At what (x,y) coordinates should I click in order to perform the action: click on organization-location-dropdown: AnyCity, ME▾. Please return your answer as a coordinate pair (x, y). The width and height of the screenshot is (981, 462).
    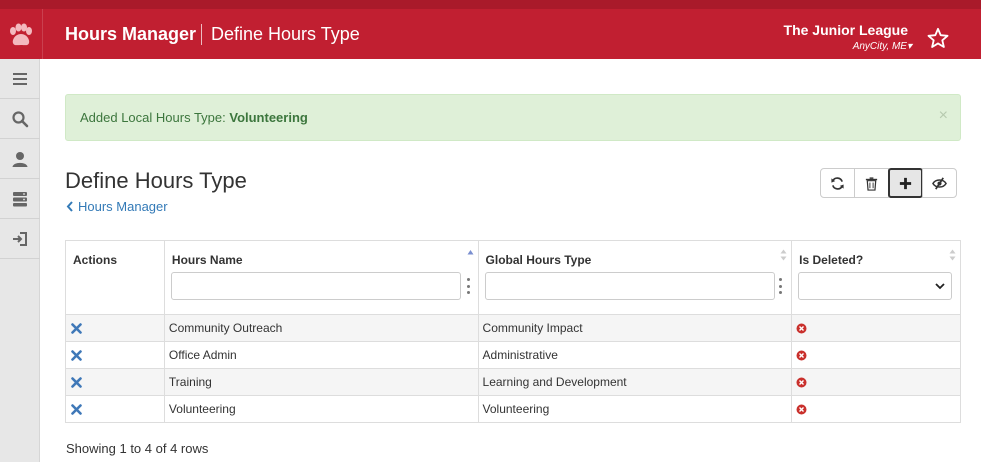
    Looking at the image, I should click on (882, 46).